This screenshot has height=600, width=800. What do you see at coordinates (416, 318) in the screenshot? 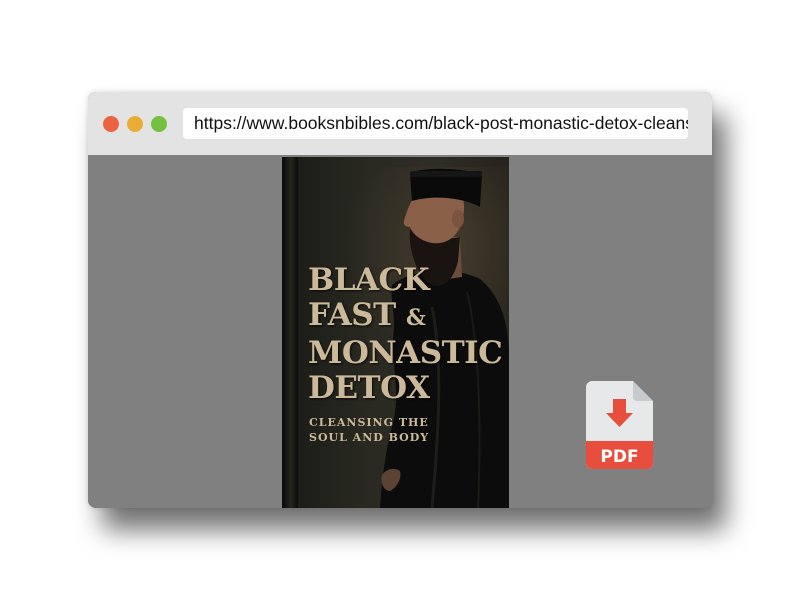
I see `book-title-ampersand: &` at bounding box center [416, 318].